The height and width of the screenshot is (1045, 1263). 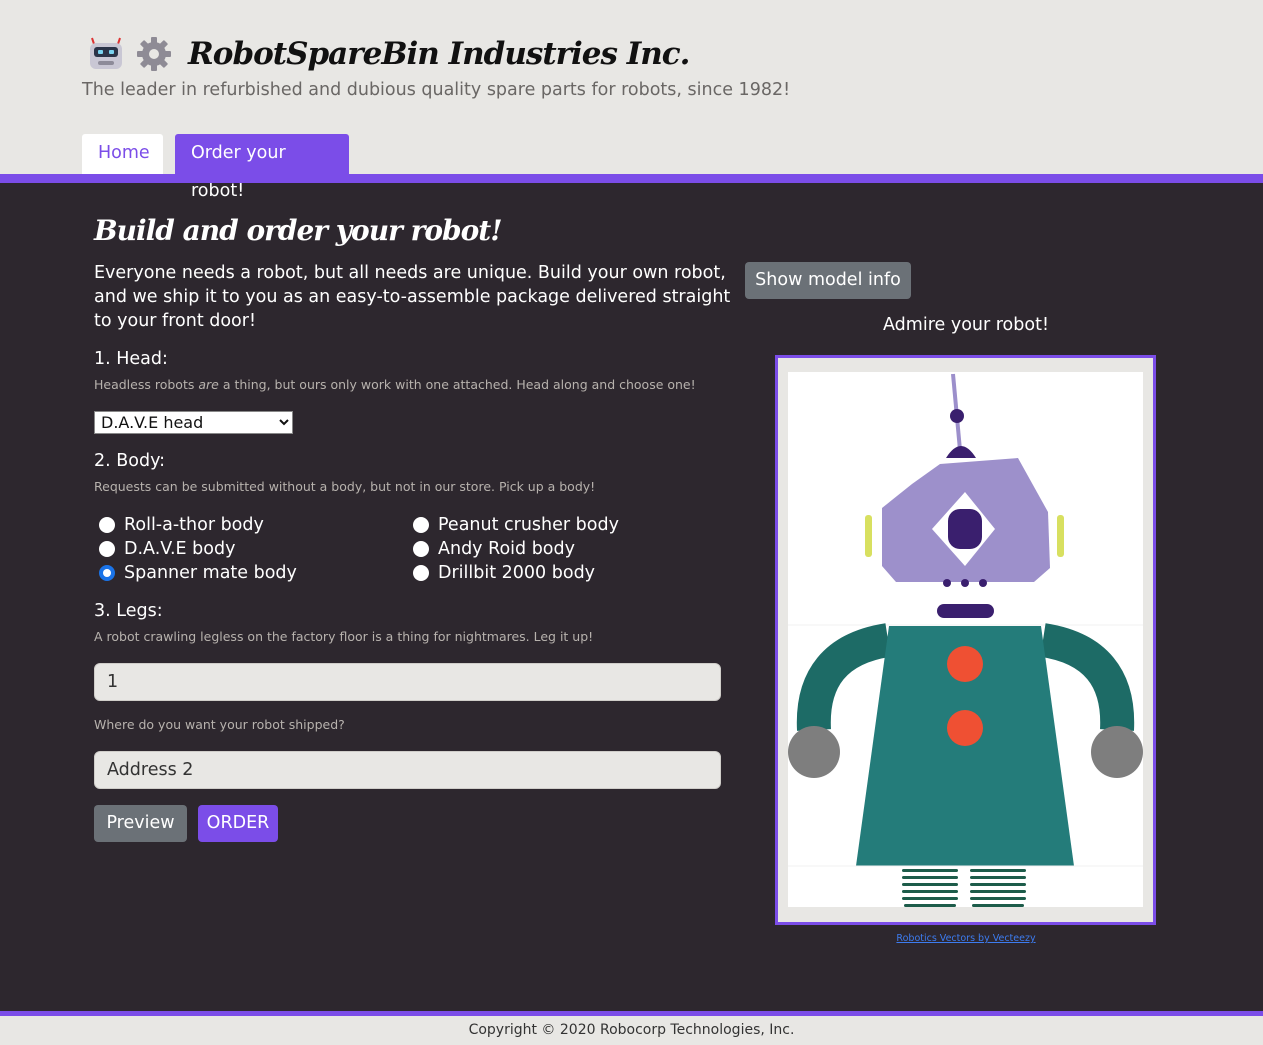 What do you see at coordinates (298, 230) in the screenshot?
I see `page-title: Build and order your robot!` at bounding box center [298, 230].